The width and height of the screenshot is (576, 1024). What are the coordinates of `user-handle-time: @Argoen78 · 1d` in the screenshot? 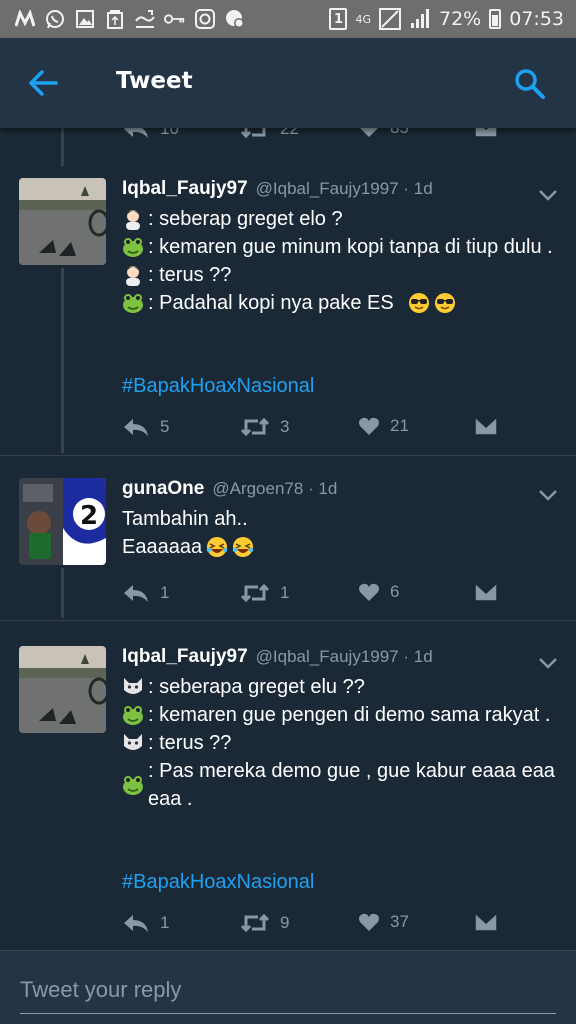 It's located at (275, 488).